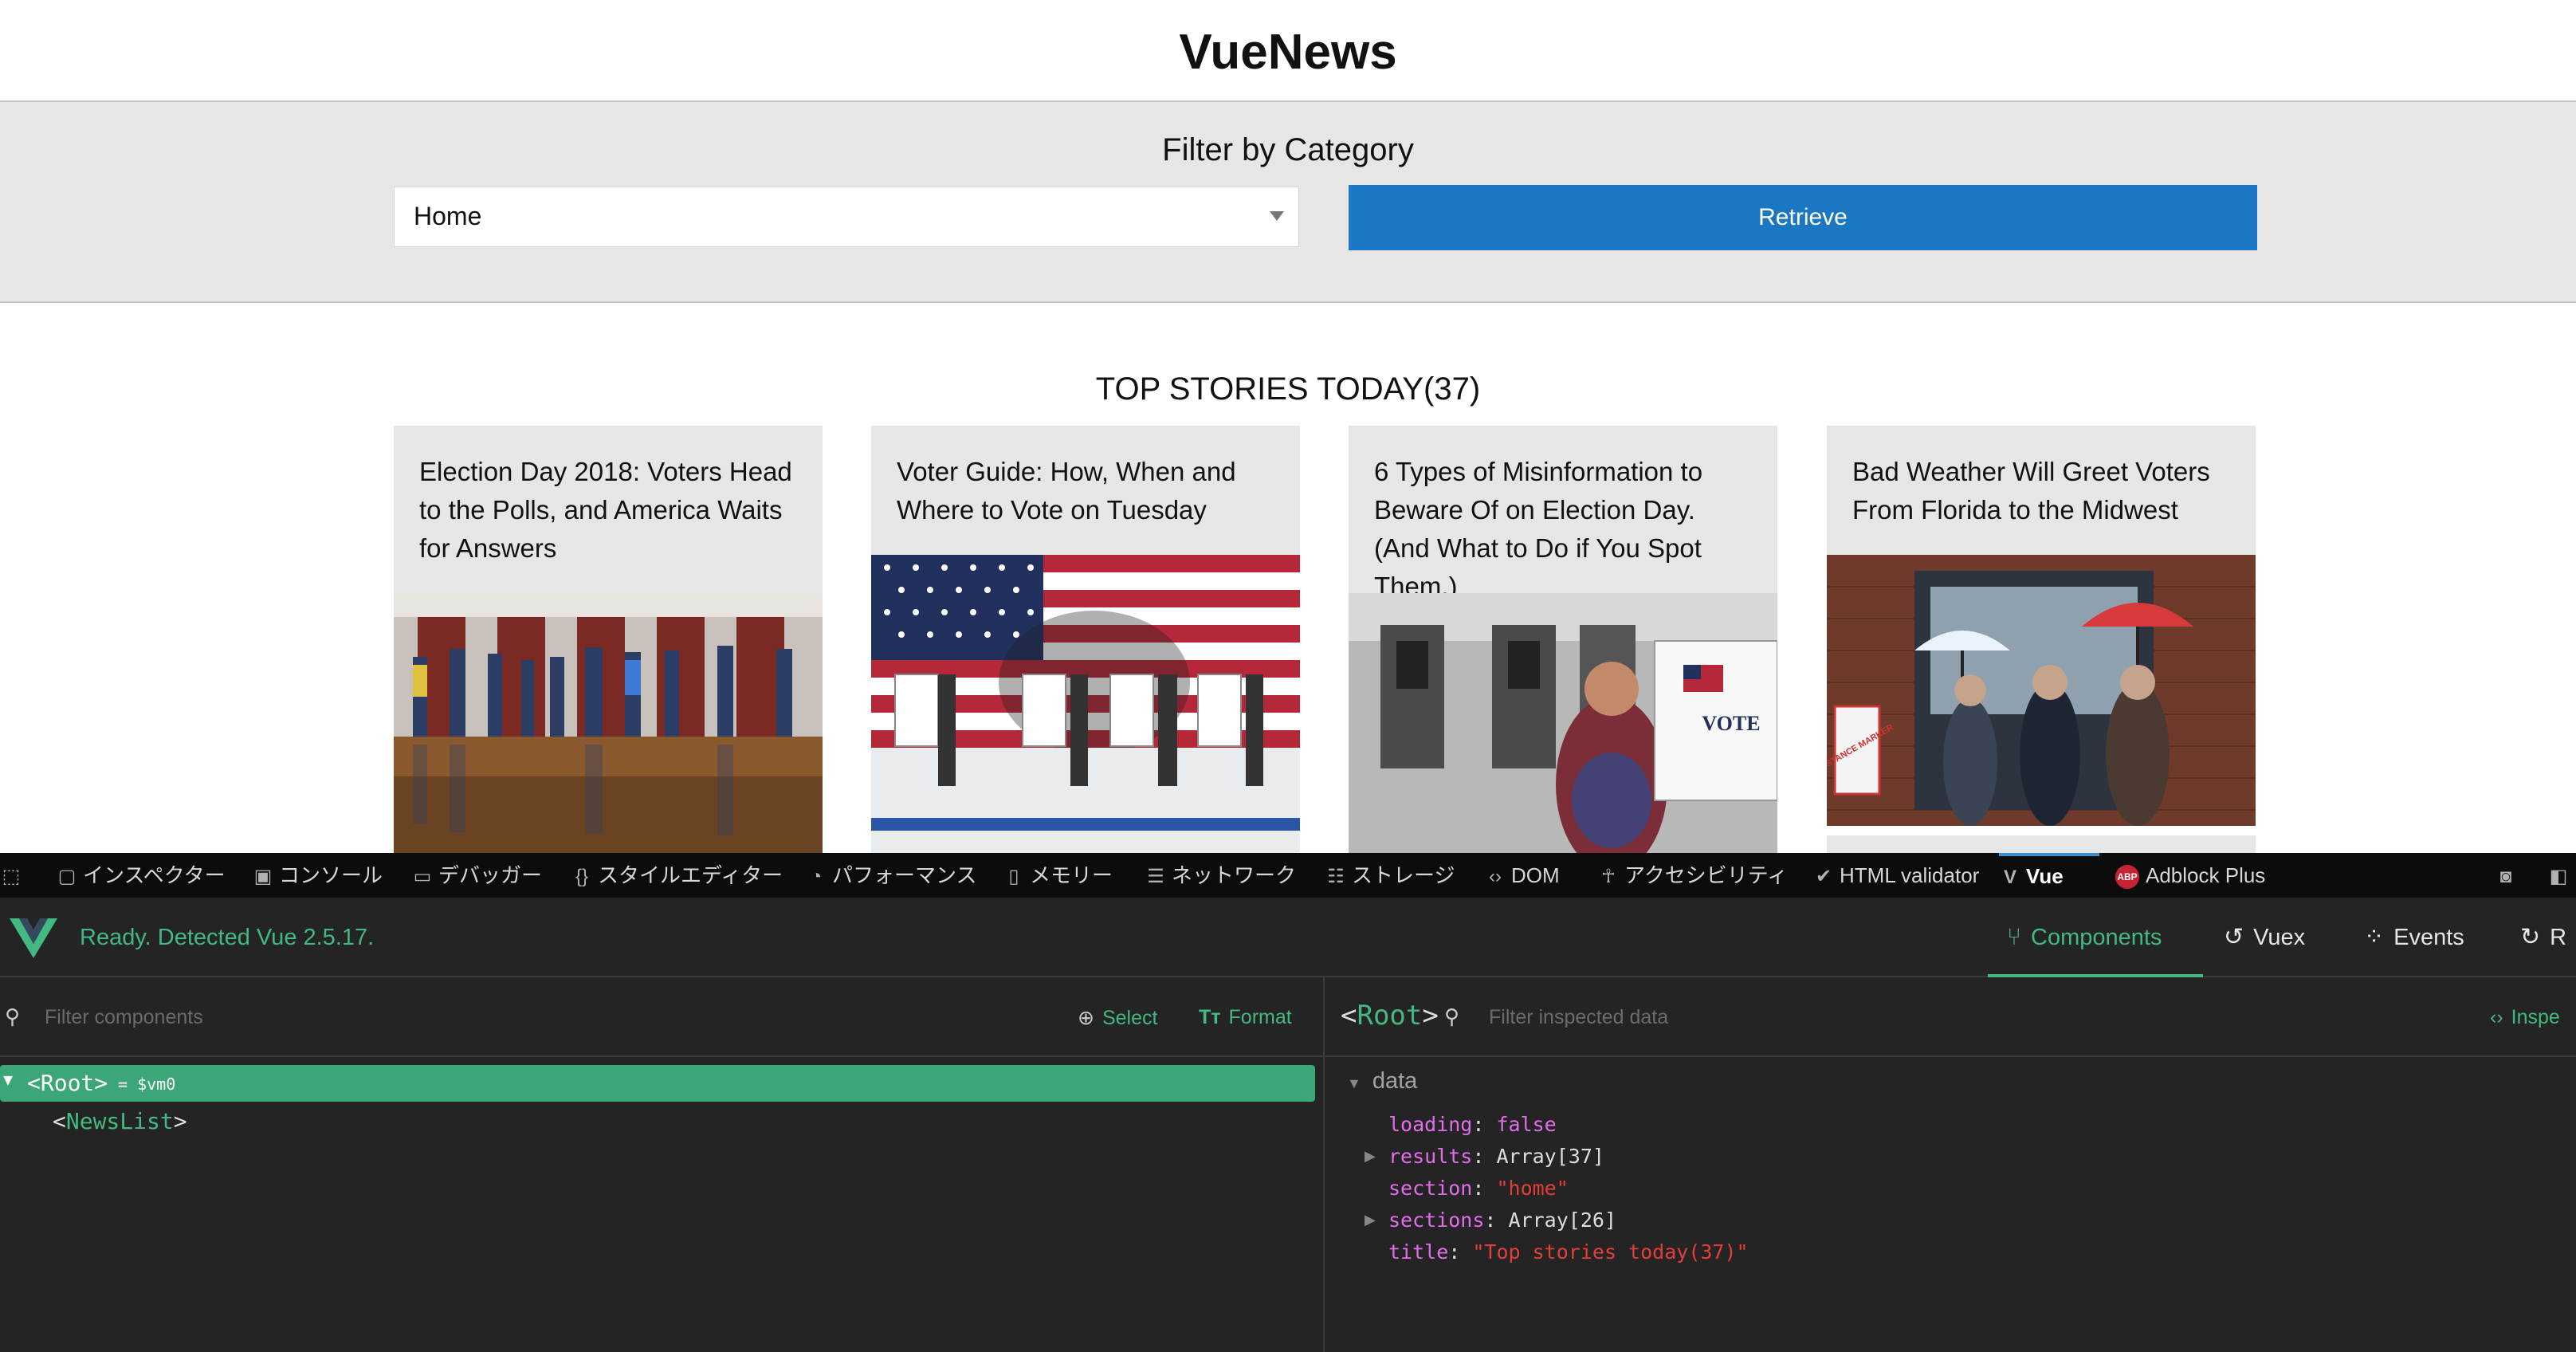  Describe the element at coordinates (490, 875) in the screenshot. I see `tab-label: デバッガー` at that location.